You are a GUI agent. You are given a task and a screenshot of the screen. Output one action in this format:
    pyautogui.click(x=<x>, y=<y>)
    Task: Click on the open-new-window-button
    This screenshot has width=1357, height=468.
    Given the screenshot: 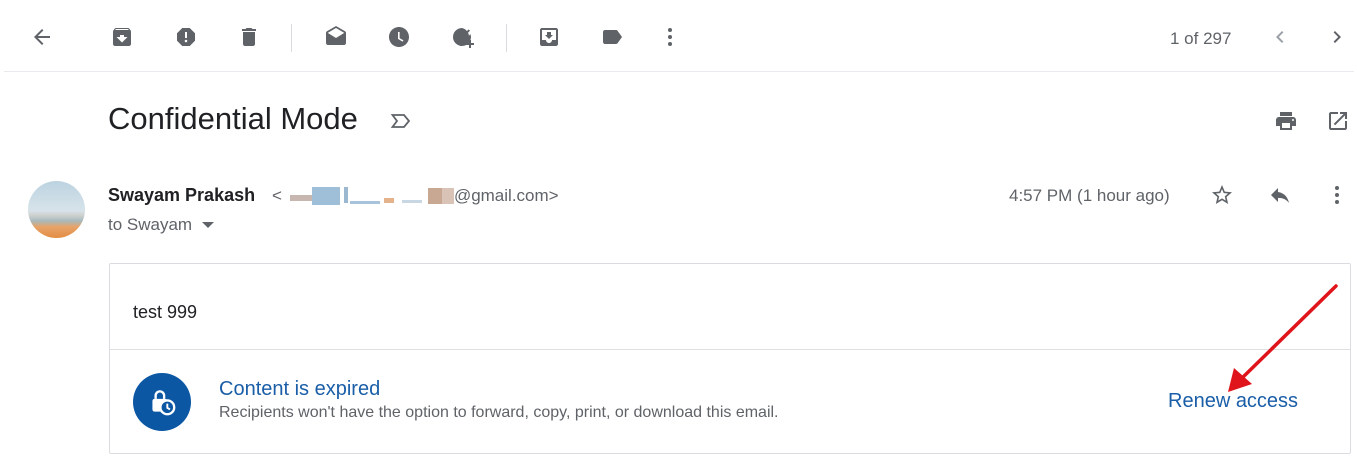 What is the action you would take?
    pyautogui.click(x=1338, y=121)
    